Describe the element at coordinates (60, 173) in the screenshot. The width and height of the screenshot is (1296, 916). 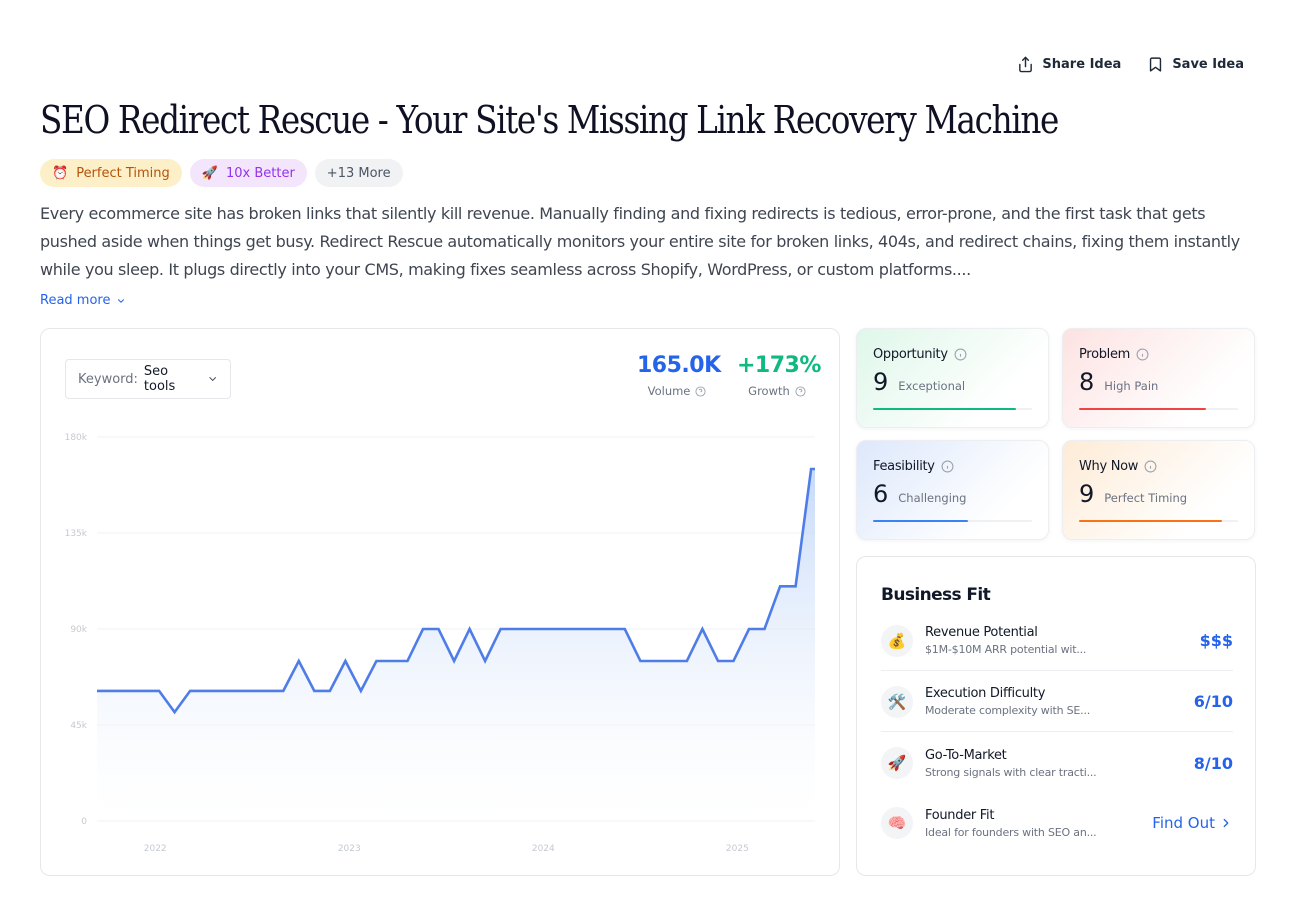
I see `alarm-clock-icon: ⏰` at that location.